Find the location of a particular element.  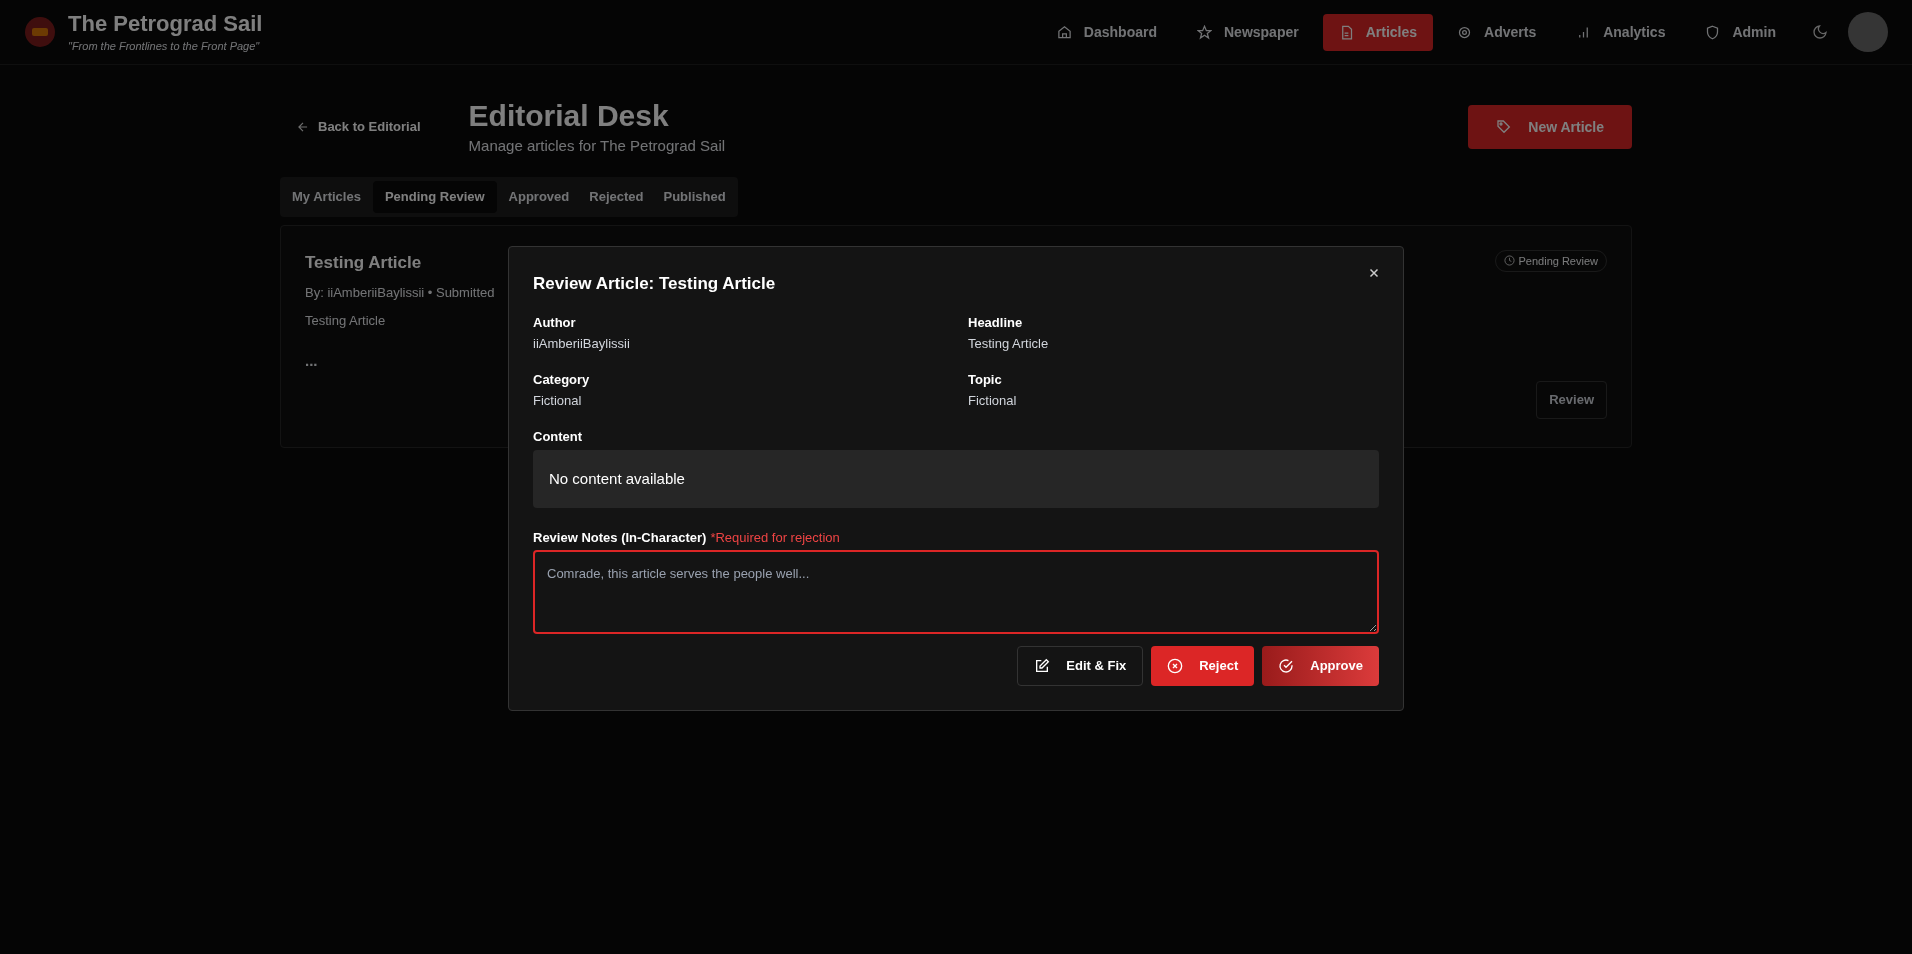

pencil-icon is located at coordinates (1042, 665).